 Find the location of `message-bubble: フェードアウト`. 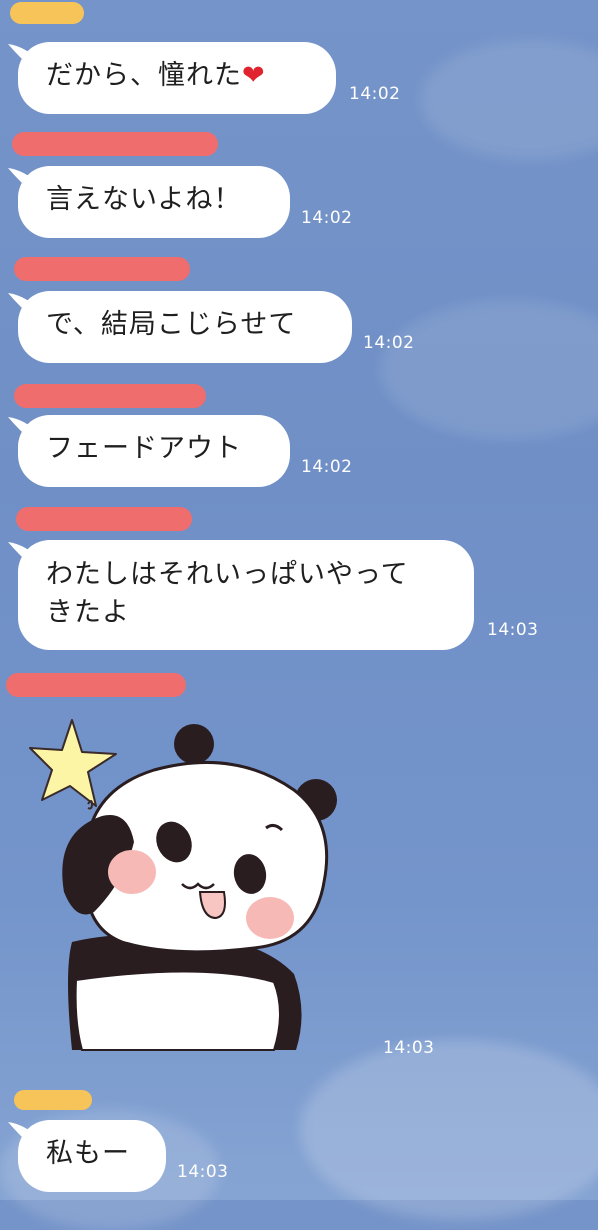

message-bubble: フェードアウト is located at coordinates (154, 451).